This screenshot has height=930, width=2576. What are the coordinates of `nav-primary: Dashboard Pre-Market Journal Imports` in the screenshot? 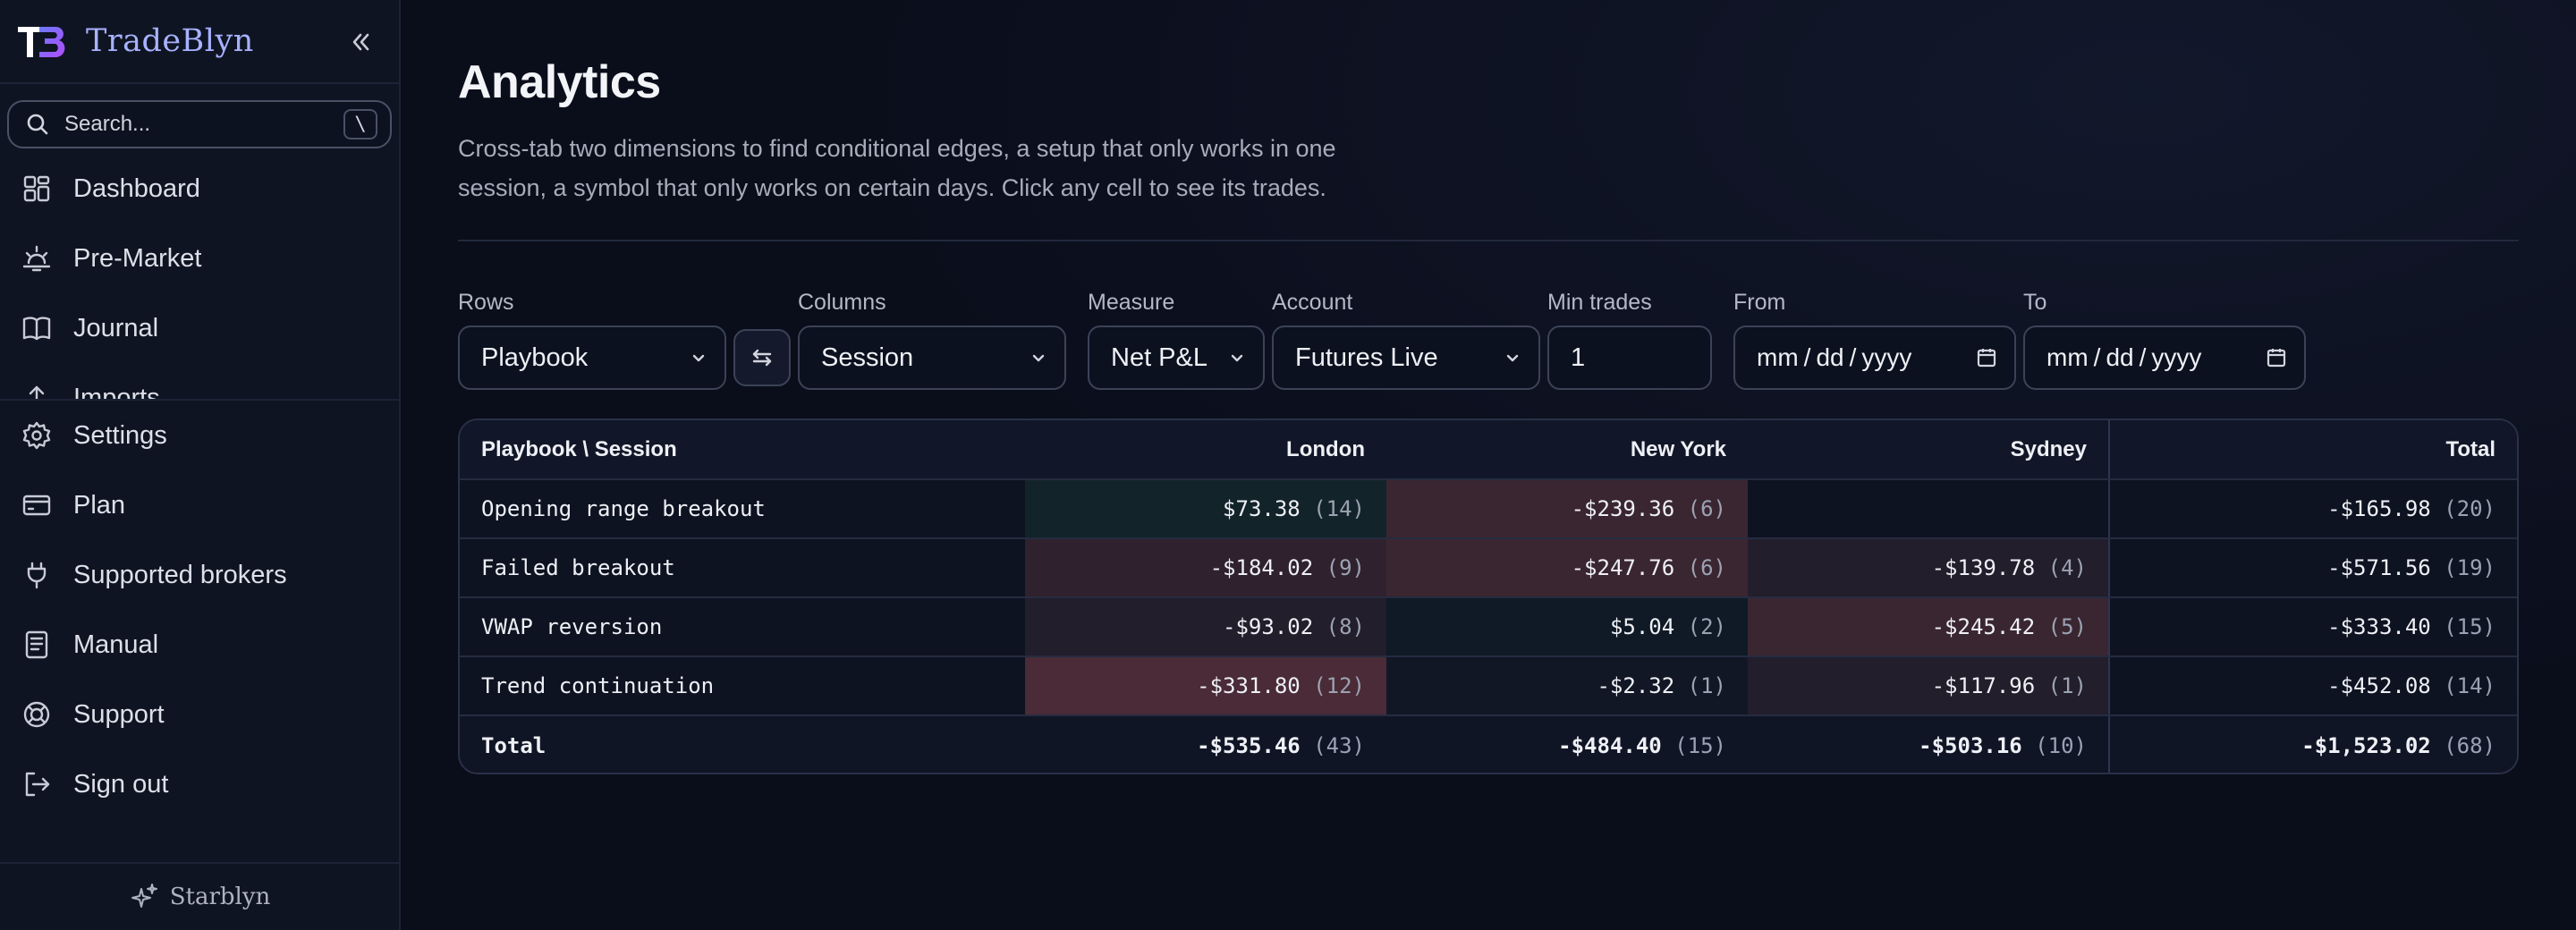 It's located at (199, 274).